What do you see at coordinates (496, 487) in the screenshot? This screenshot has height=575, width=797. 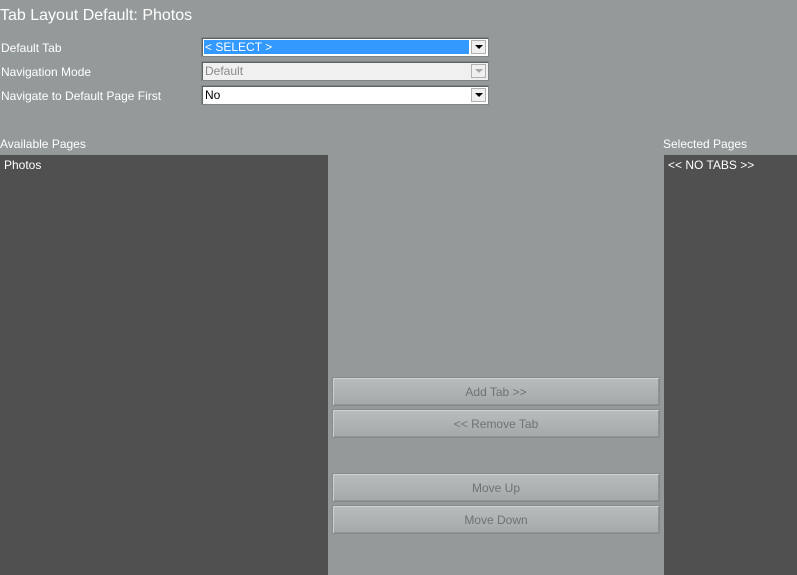 I see `move-up-button: Move Up` at bounding box center [496, 487].